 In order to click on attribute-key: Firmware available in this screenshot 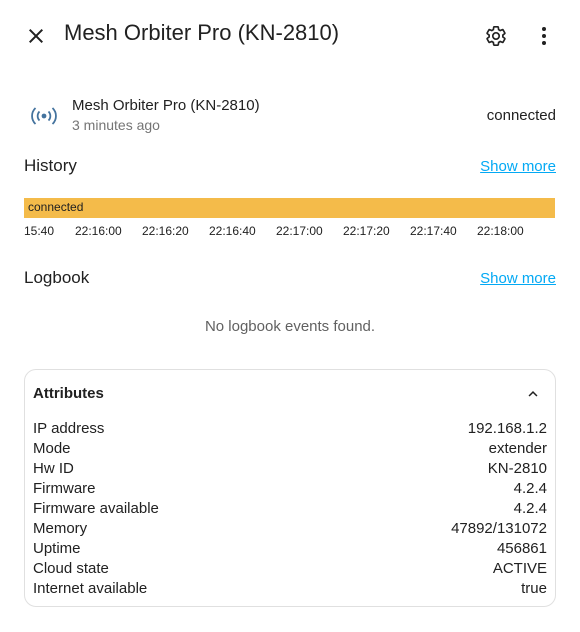, I will do `click(96, 508)`.